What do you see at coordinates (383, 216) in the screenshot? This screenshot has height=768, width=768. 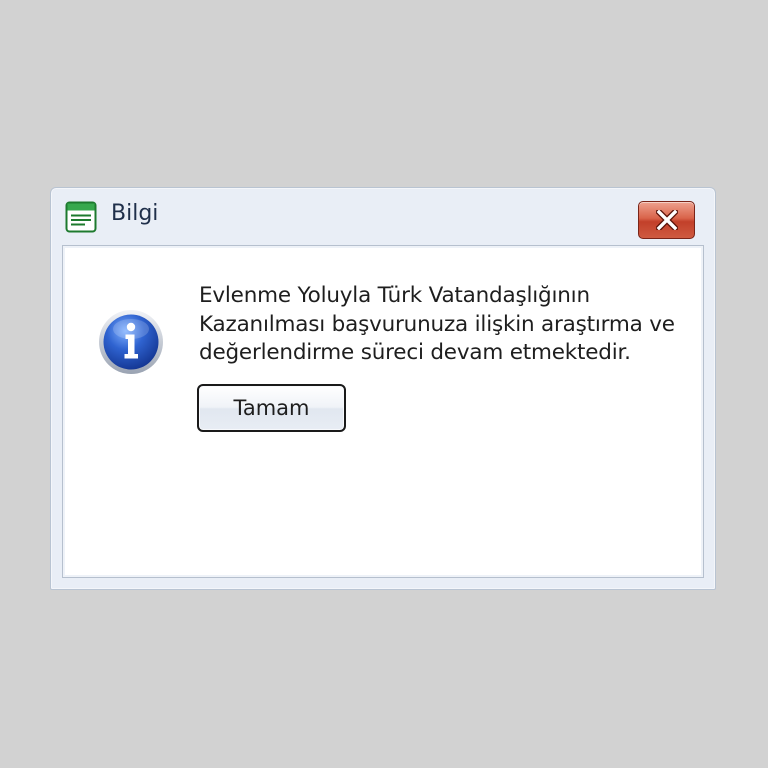 I see `title-bar: Bilgi` at bounding box center [383, 216].